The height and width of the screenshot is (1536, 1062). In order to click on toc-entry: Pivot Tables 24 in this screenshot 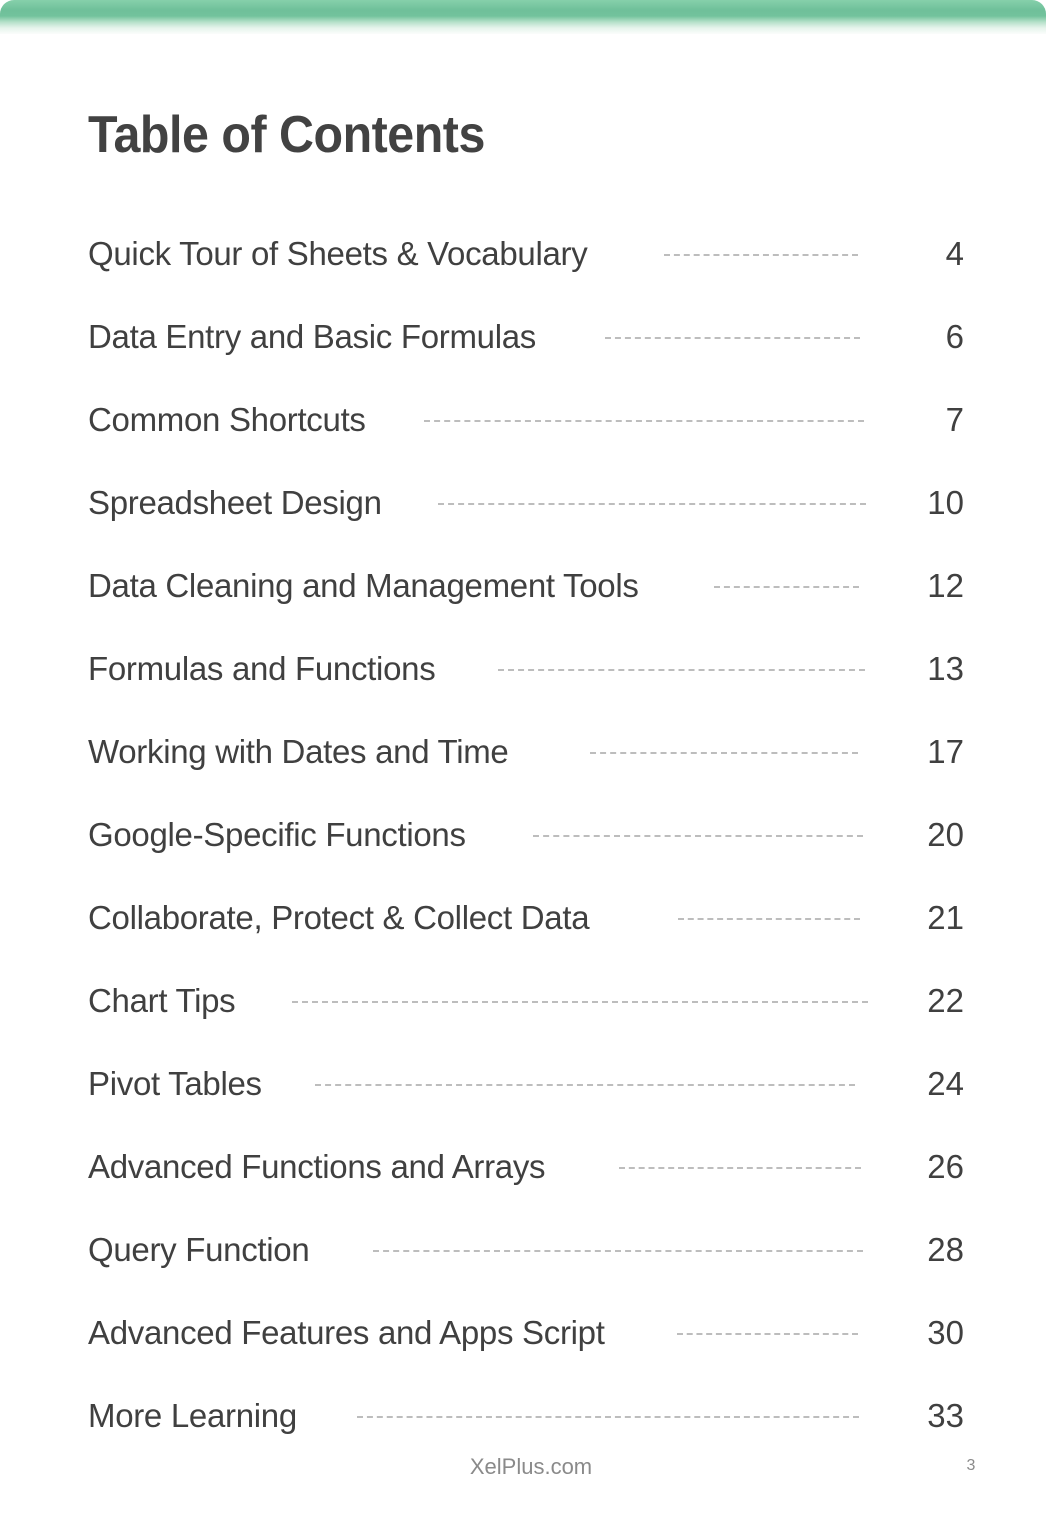, I will do `click(526, 1099)`.